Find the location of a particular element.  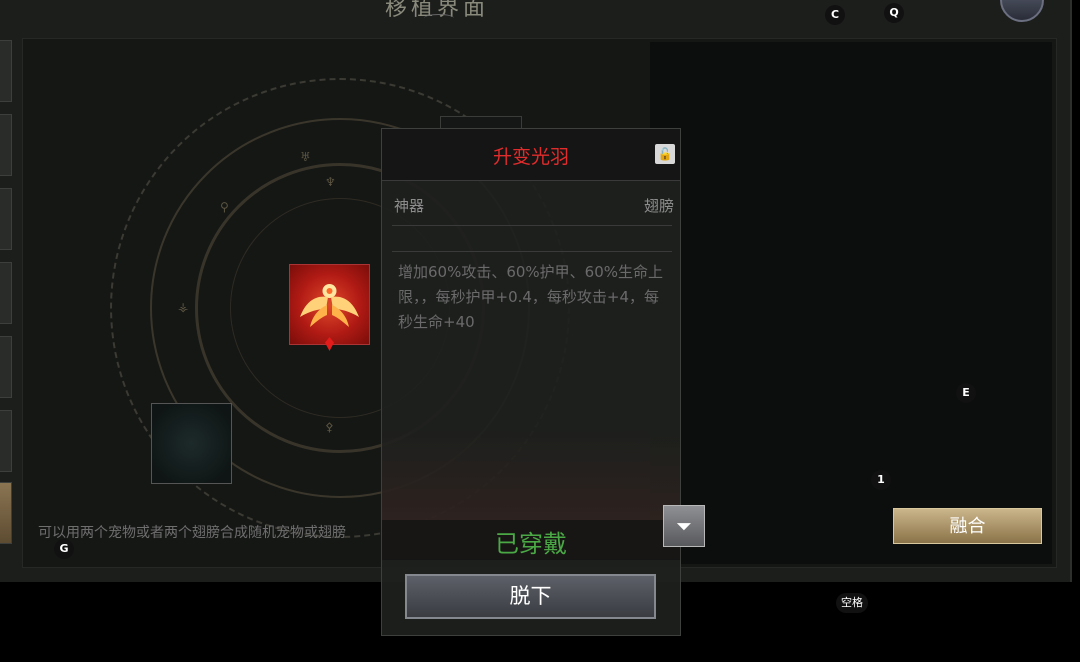

hotkey-e: E is located at coordinates (966, 393).